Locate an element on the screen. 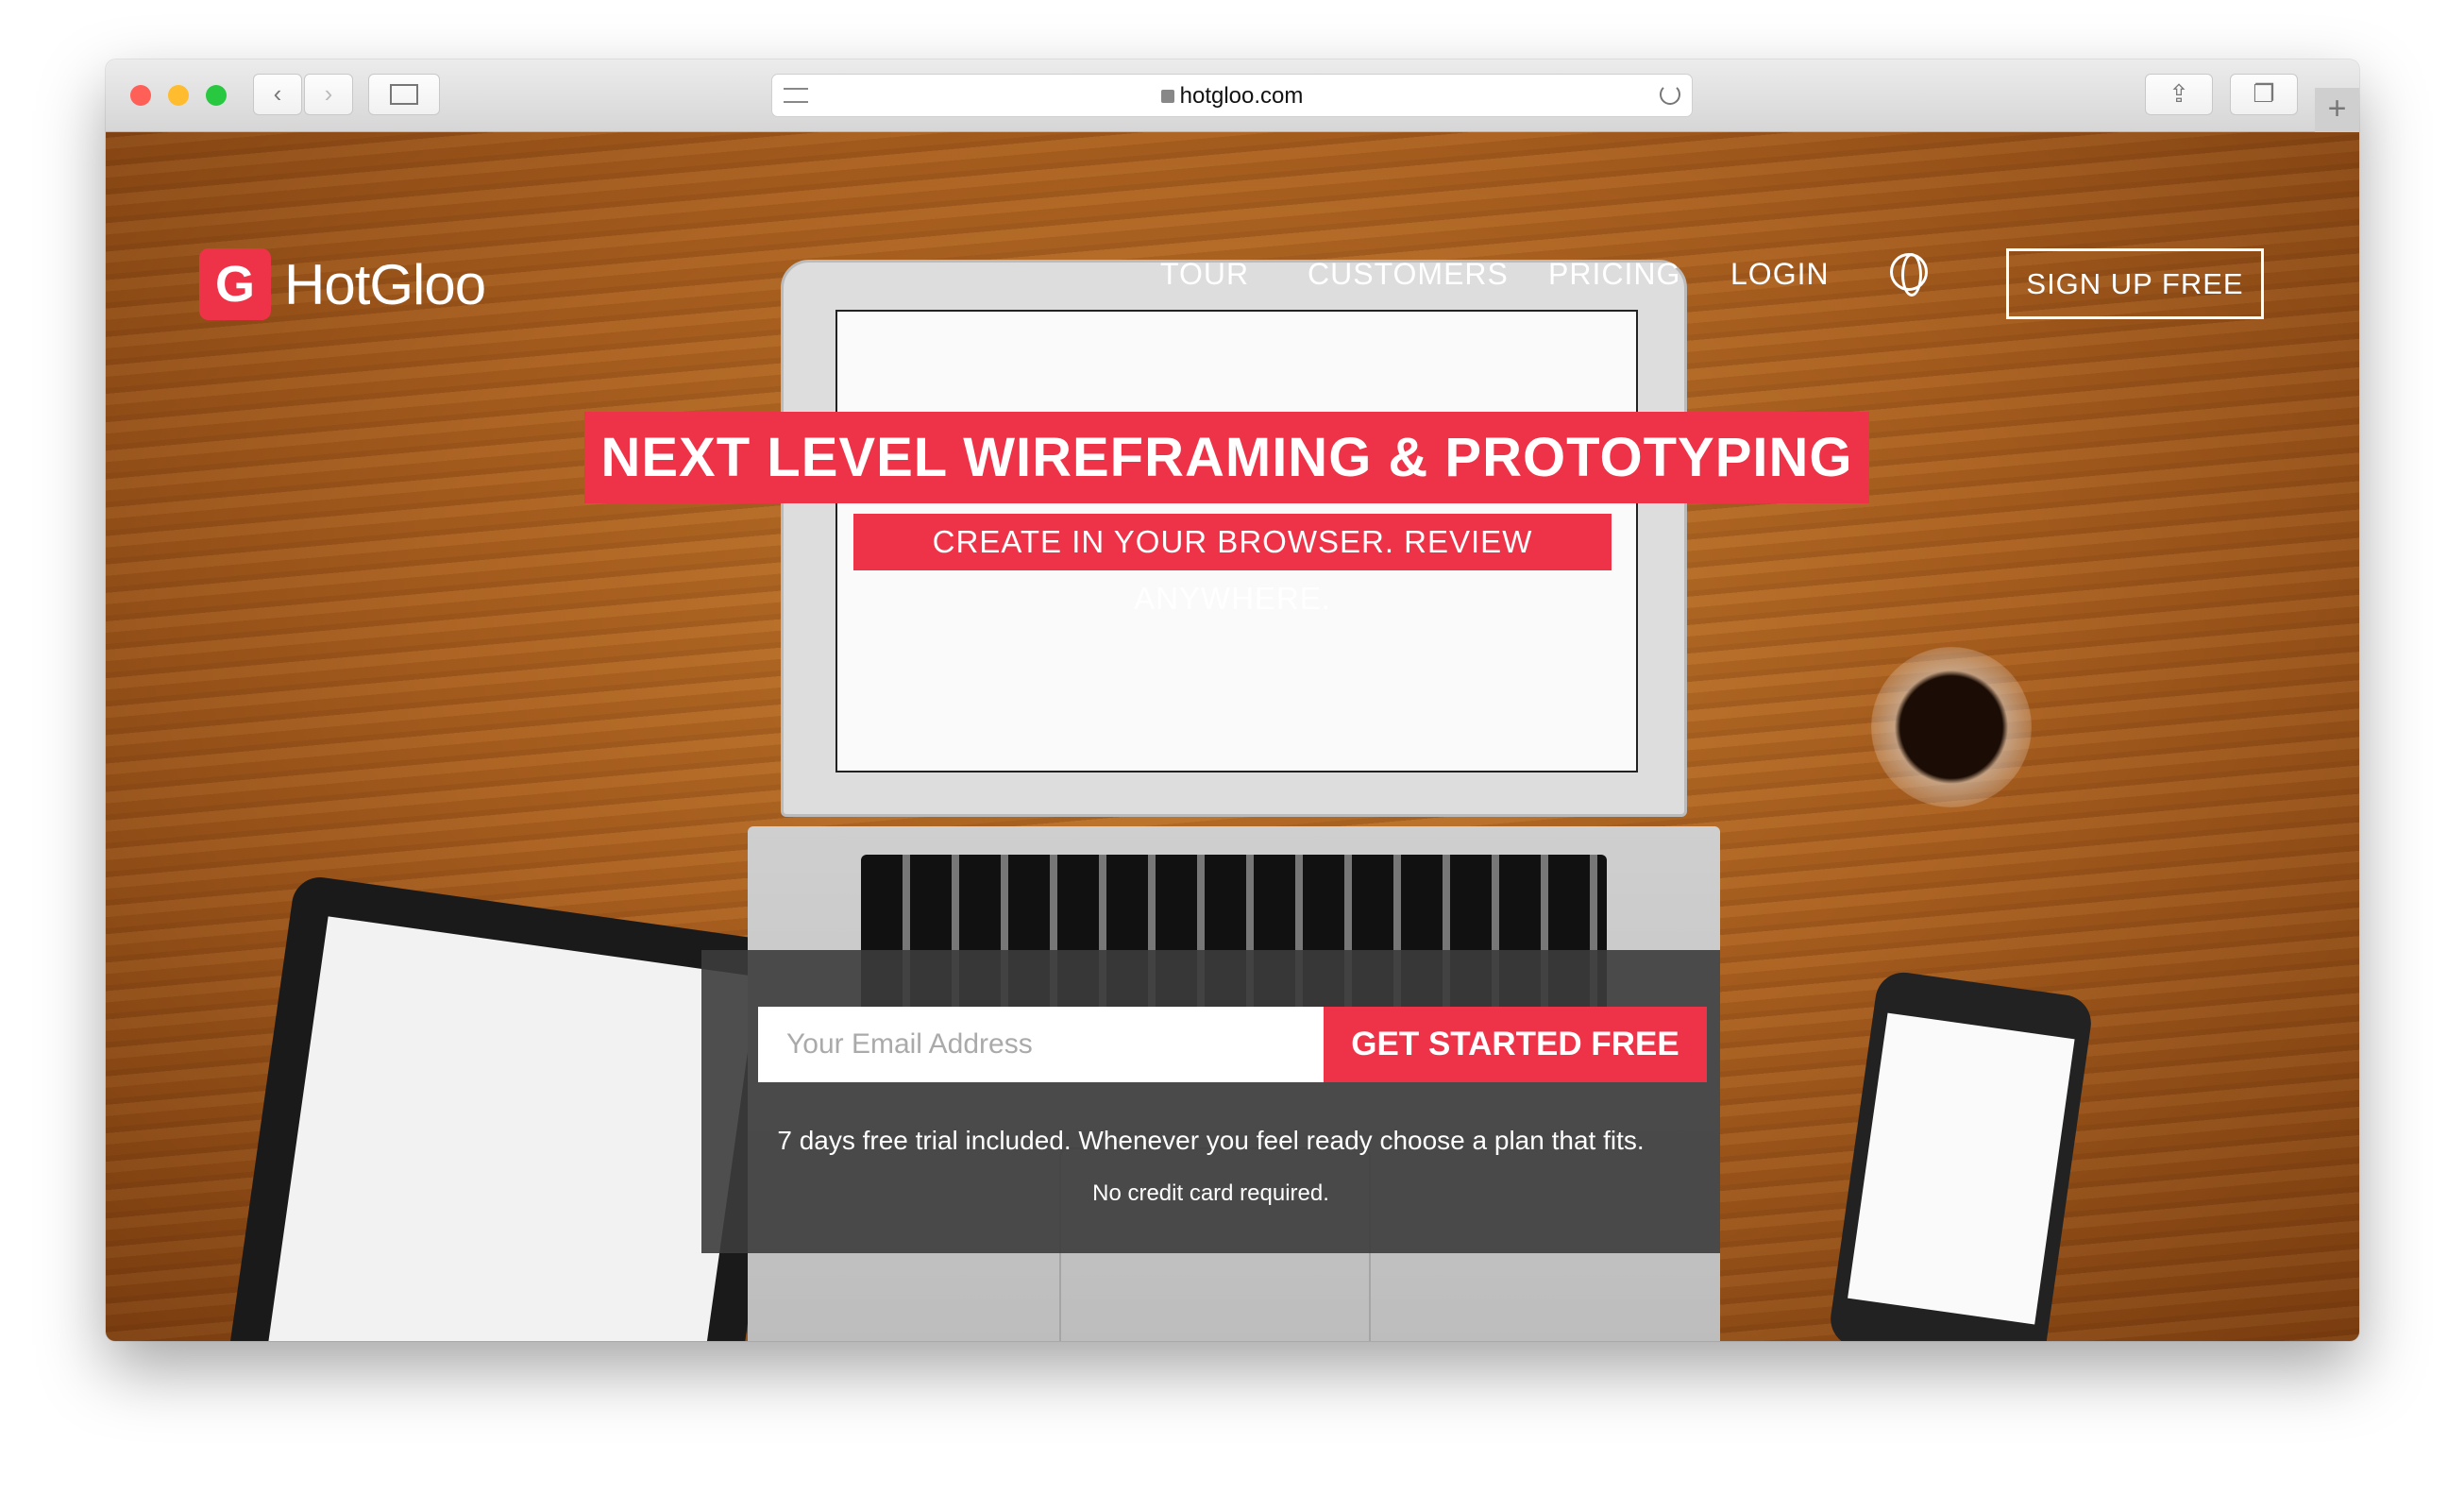  sidebar-icon is located at coordinates (404, 94).